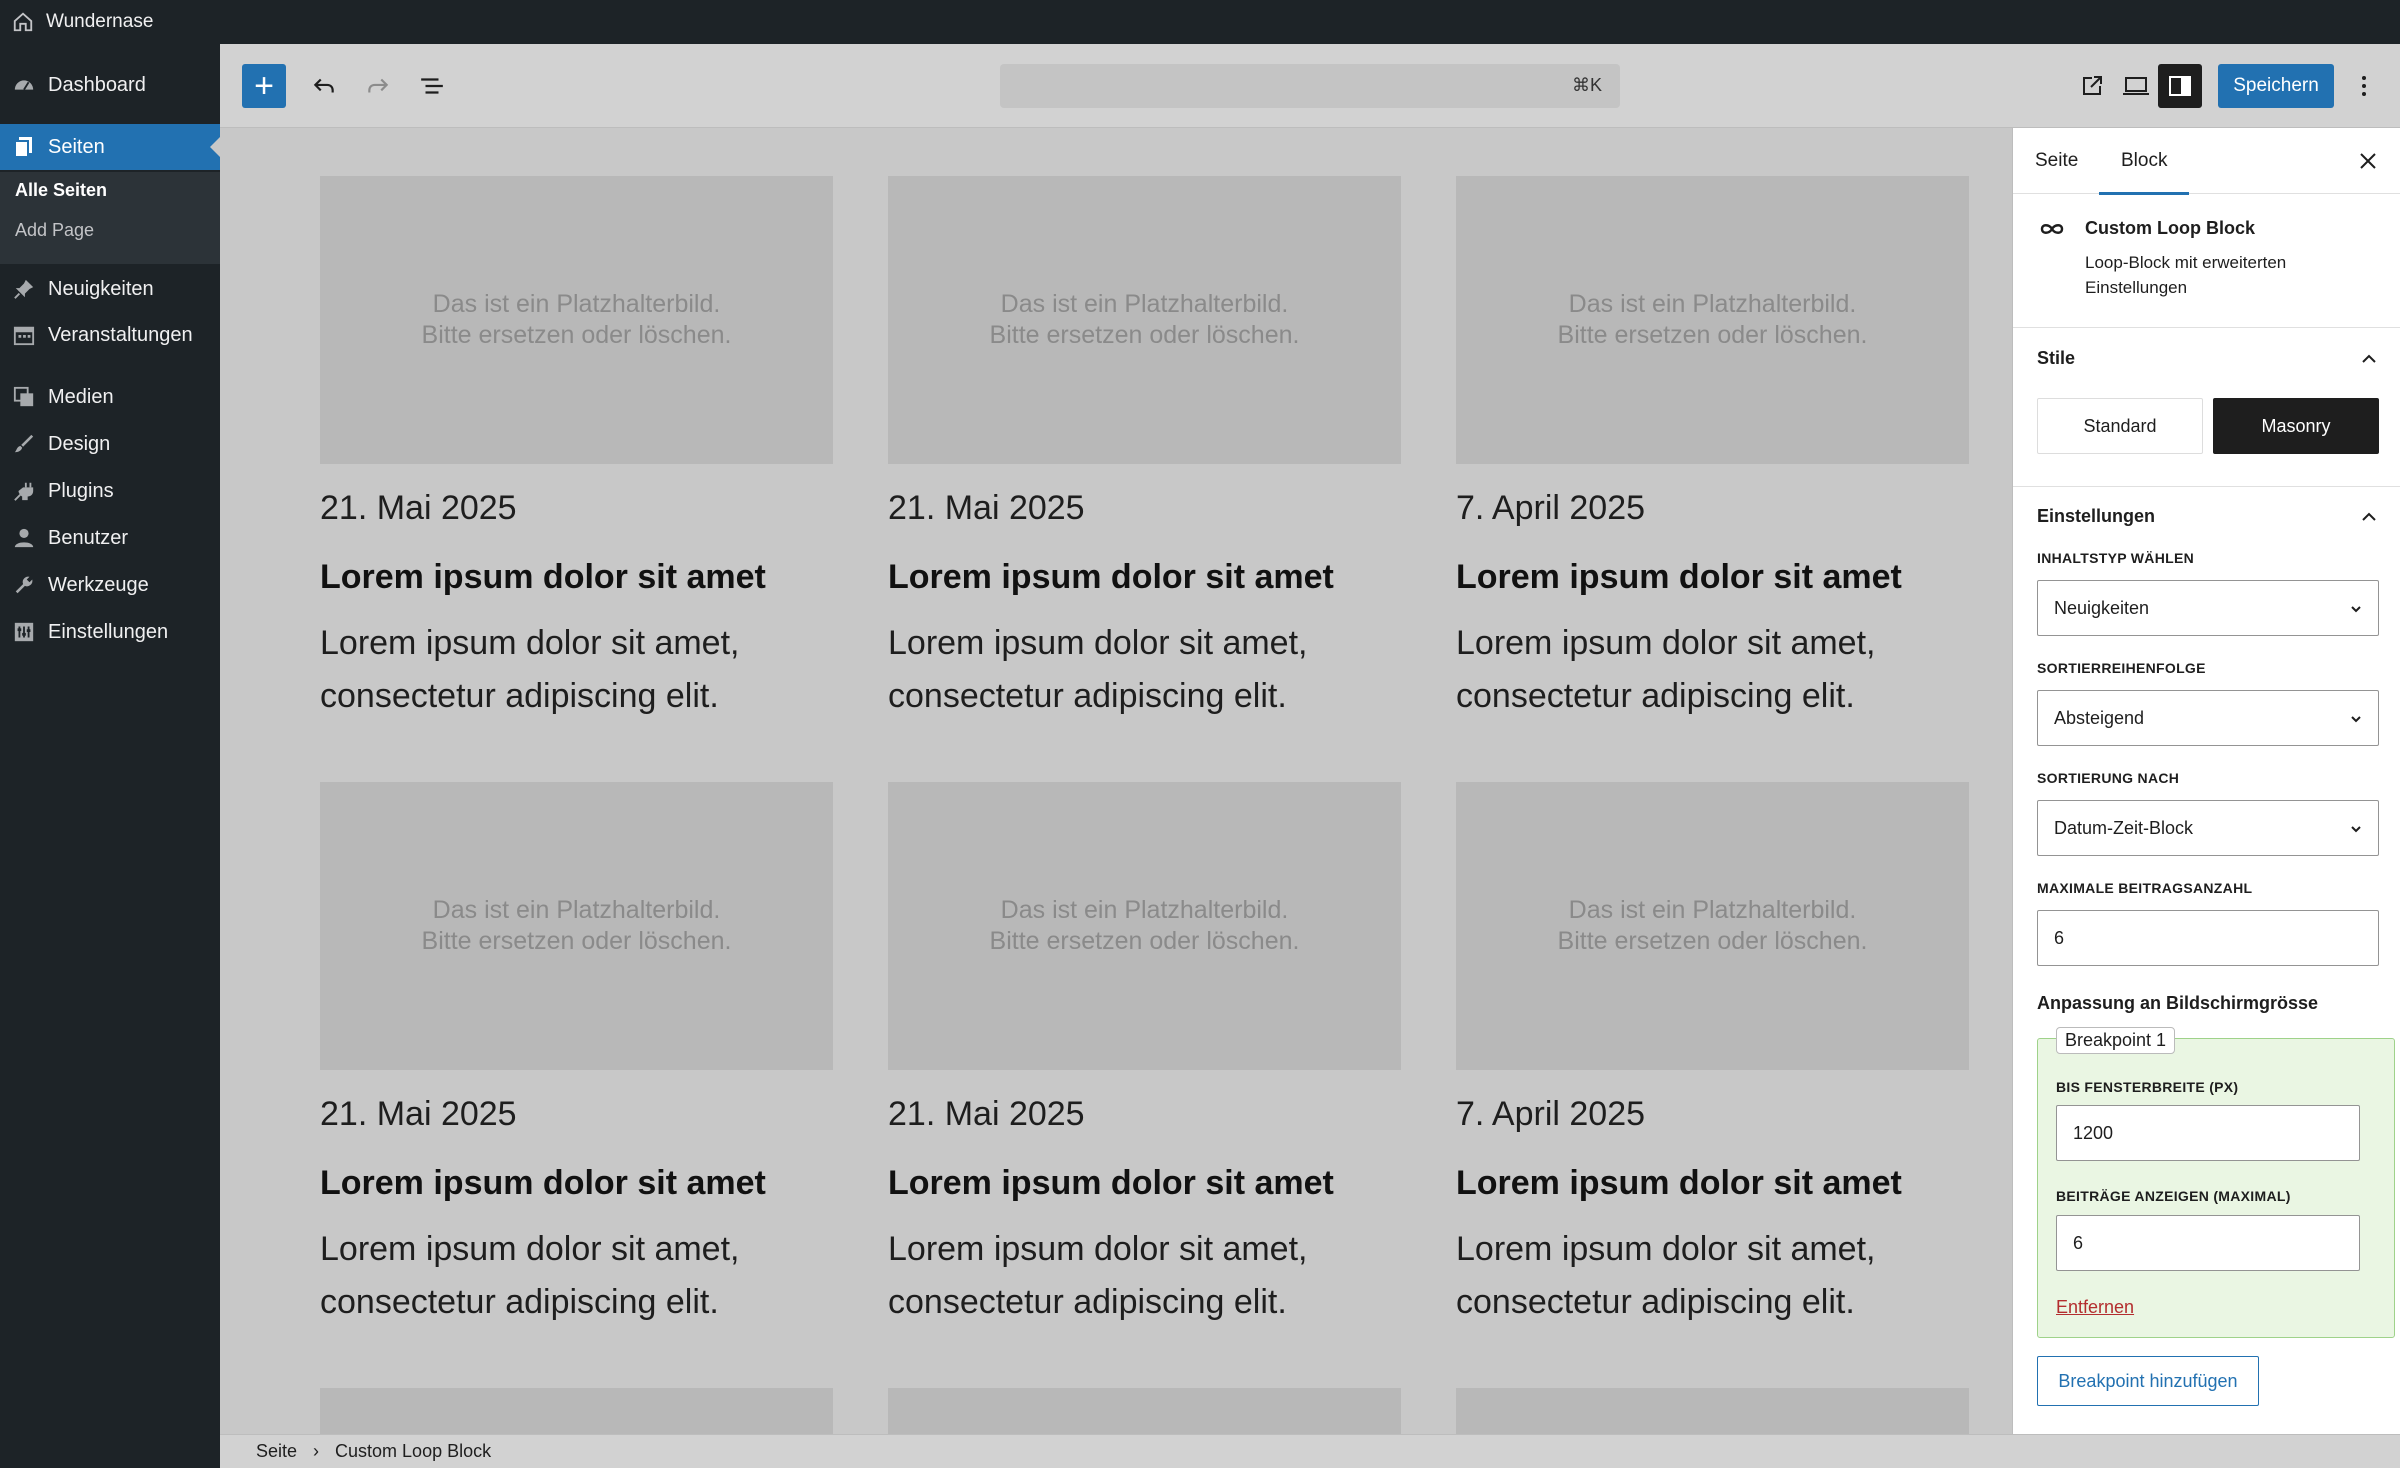  Describe the element at coordinates (2102, 607) in the screenshot. I see `content-type-value: Neuigkeiten` at that location.